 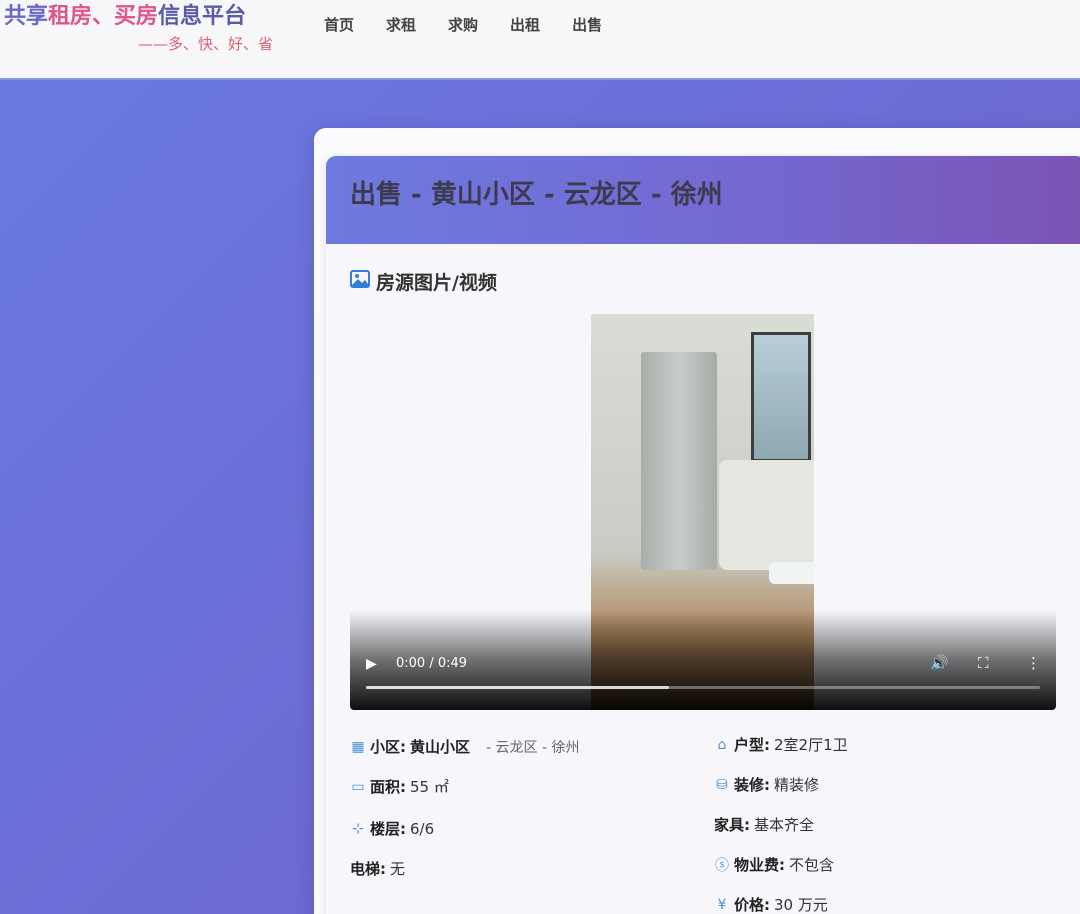 What do you see at coordinates (398, 869) in the screenshot?
I see `elevator-value: 无` at bounding box center [398, 869].